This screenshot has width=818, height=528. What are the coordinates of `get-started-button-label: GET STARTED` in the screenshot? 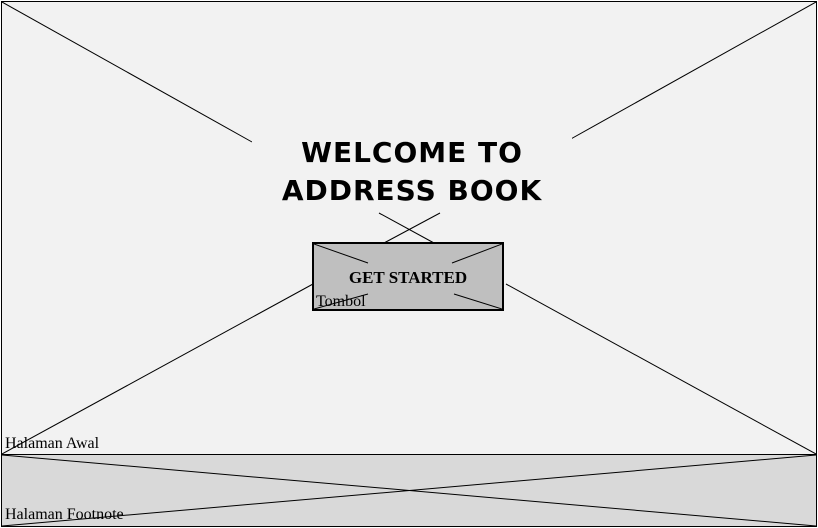 It's located at (408, 277).